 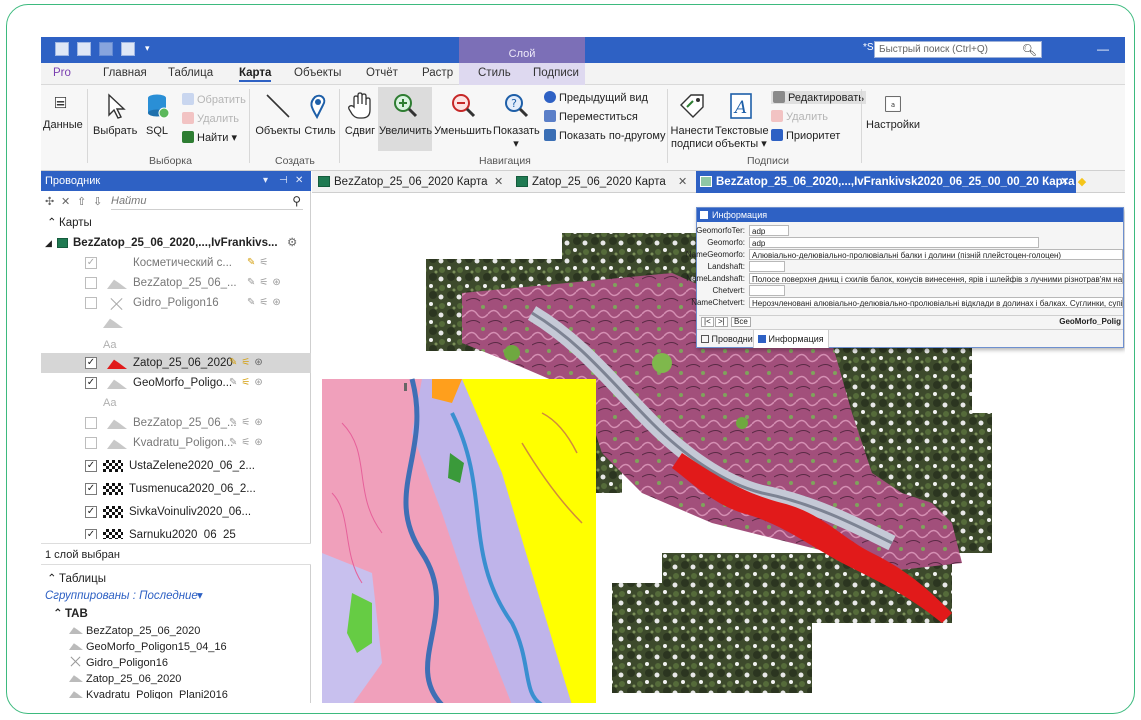 What do you see at coordinates (360, 114) in the screenshot?
I see `pan-button: Сдвиг` at bounding box center [360, 114].